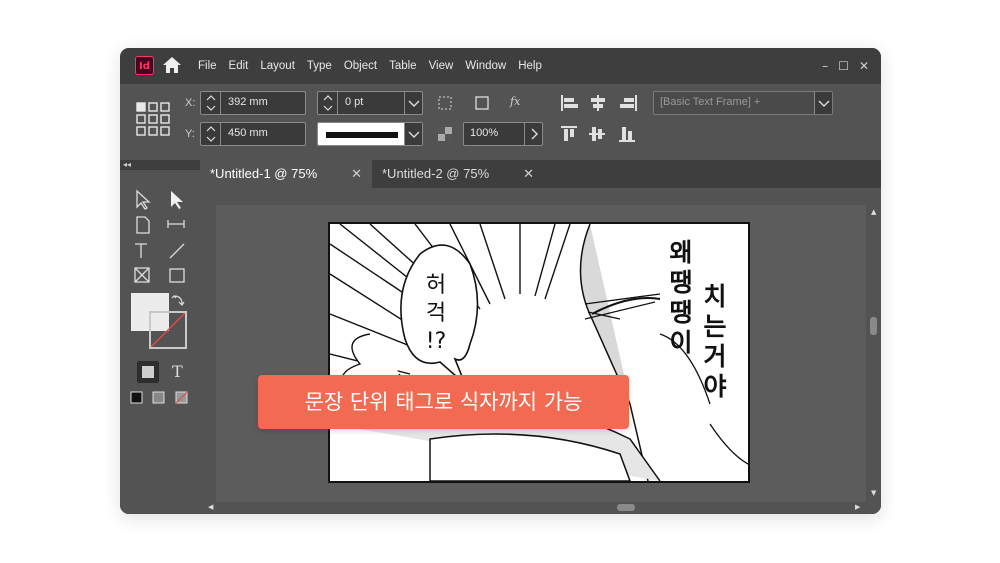 This screenshot has width=1000, height=563. Describe the element at coordinates (715, 296) in the screenshot. I see `caption-char: 치` at that location.